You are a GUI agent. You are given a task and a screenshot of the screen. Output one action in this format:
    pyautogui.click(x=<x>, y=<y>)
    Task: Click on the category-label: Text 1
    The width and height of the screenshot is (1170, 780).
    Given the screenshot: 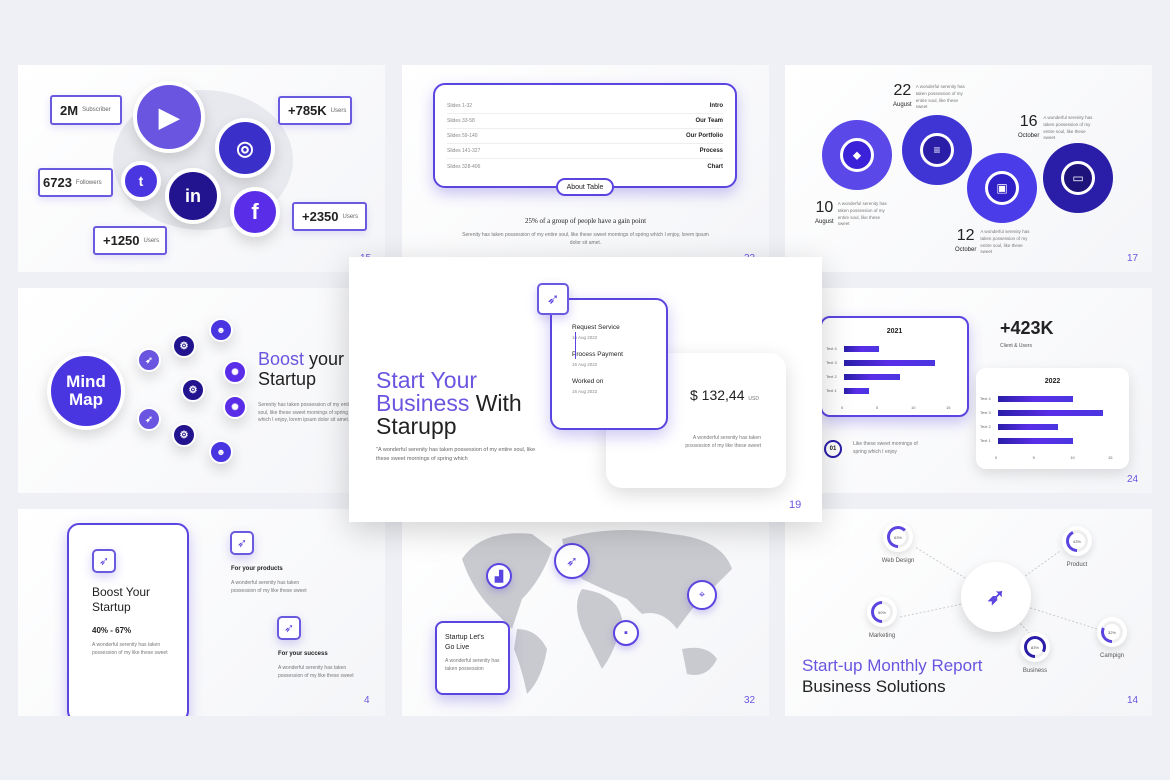 What is the action you would take?
    pyautogui.click(x=985, y=440)
    